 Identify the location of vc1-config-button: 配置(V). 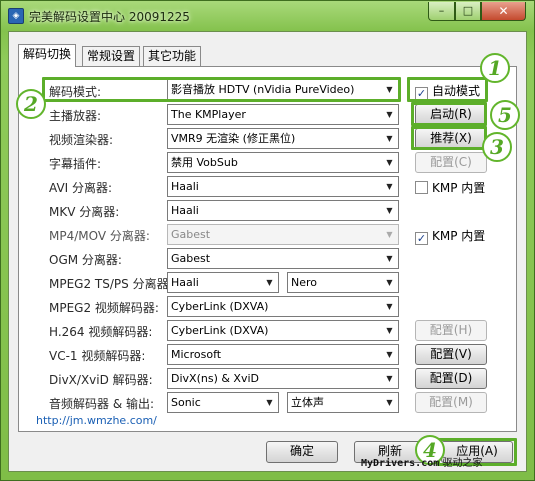
(451, 354).